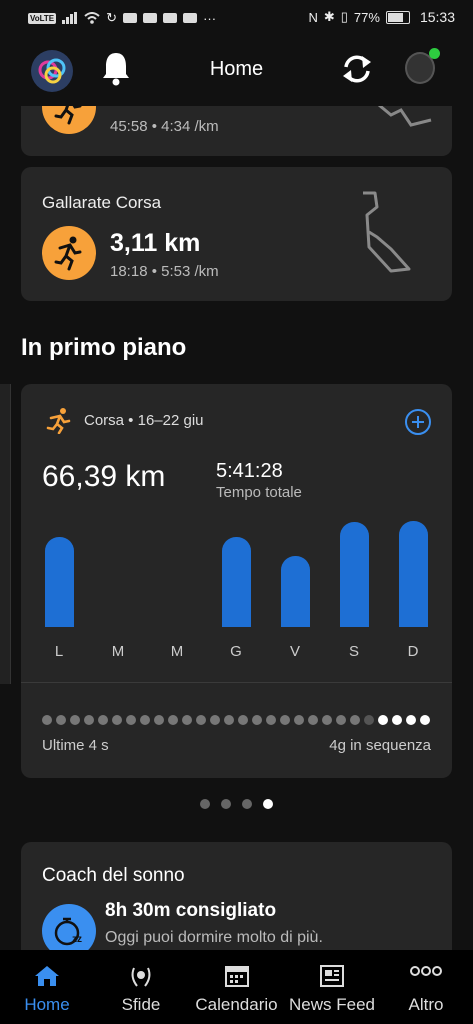 This screenshot has height=1024, width=473. What do you see at coordinates (75, 745) in the screenshot?
I see `streak-left-label: Ultime 4 s` at bounding box center [75, 745].